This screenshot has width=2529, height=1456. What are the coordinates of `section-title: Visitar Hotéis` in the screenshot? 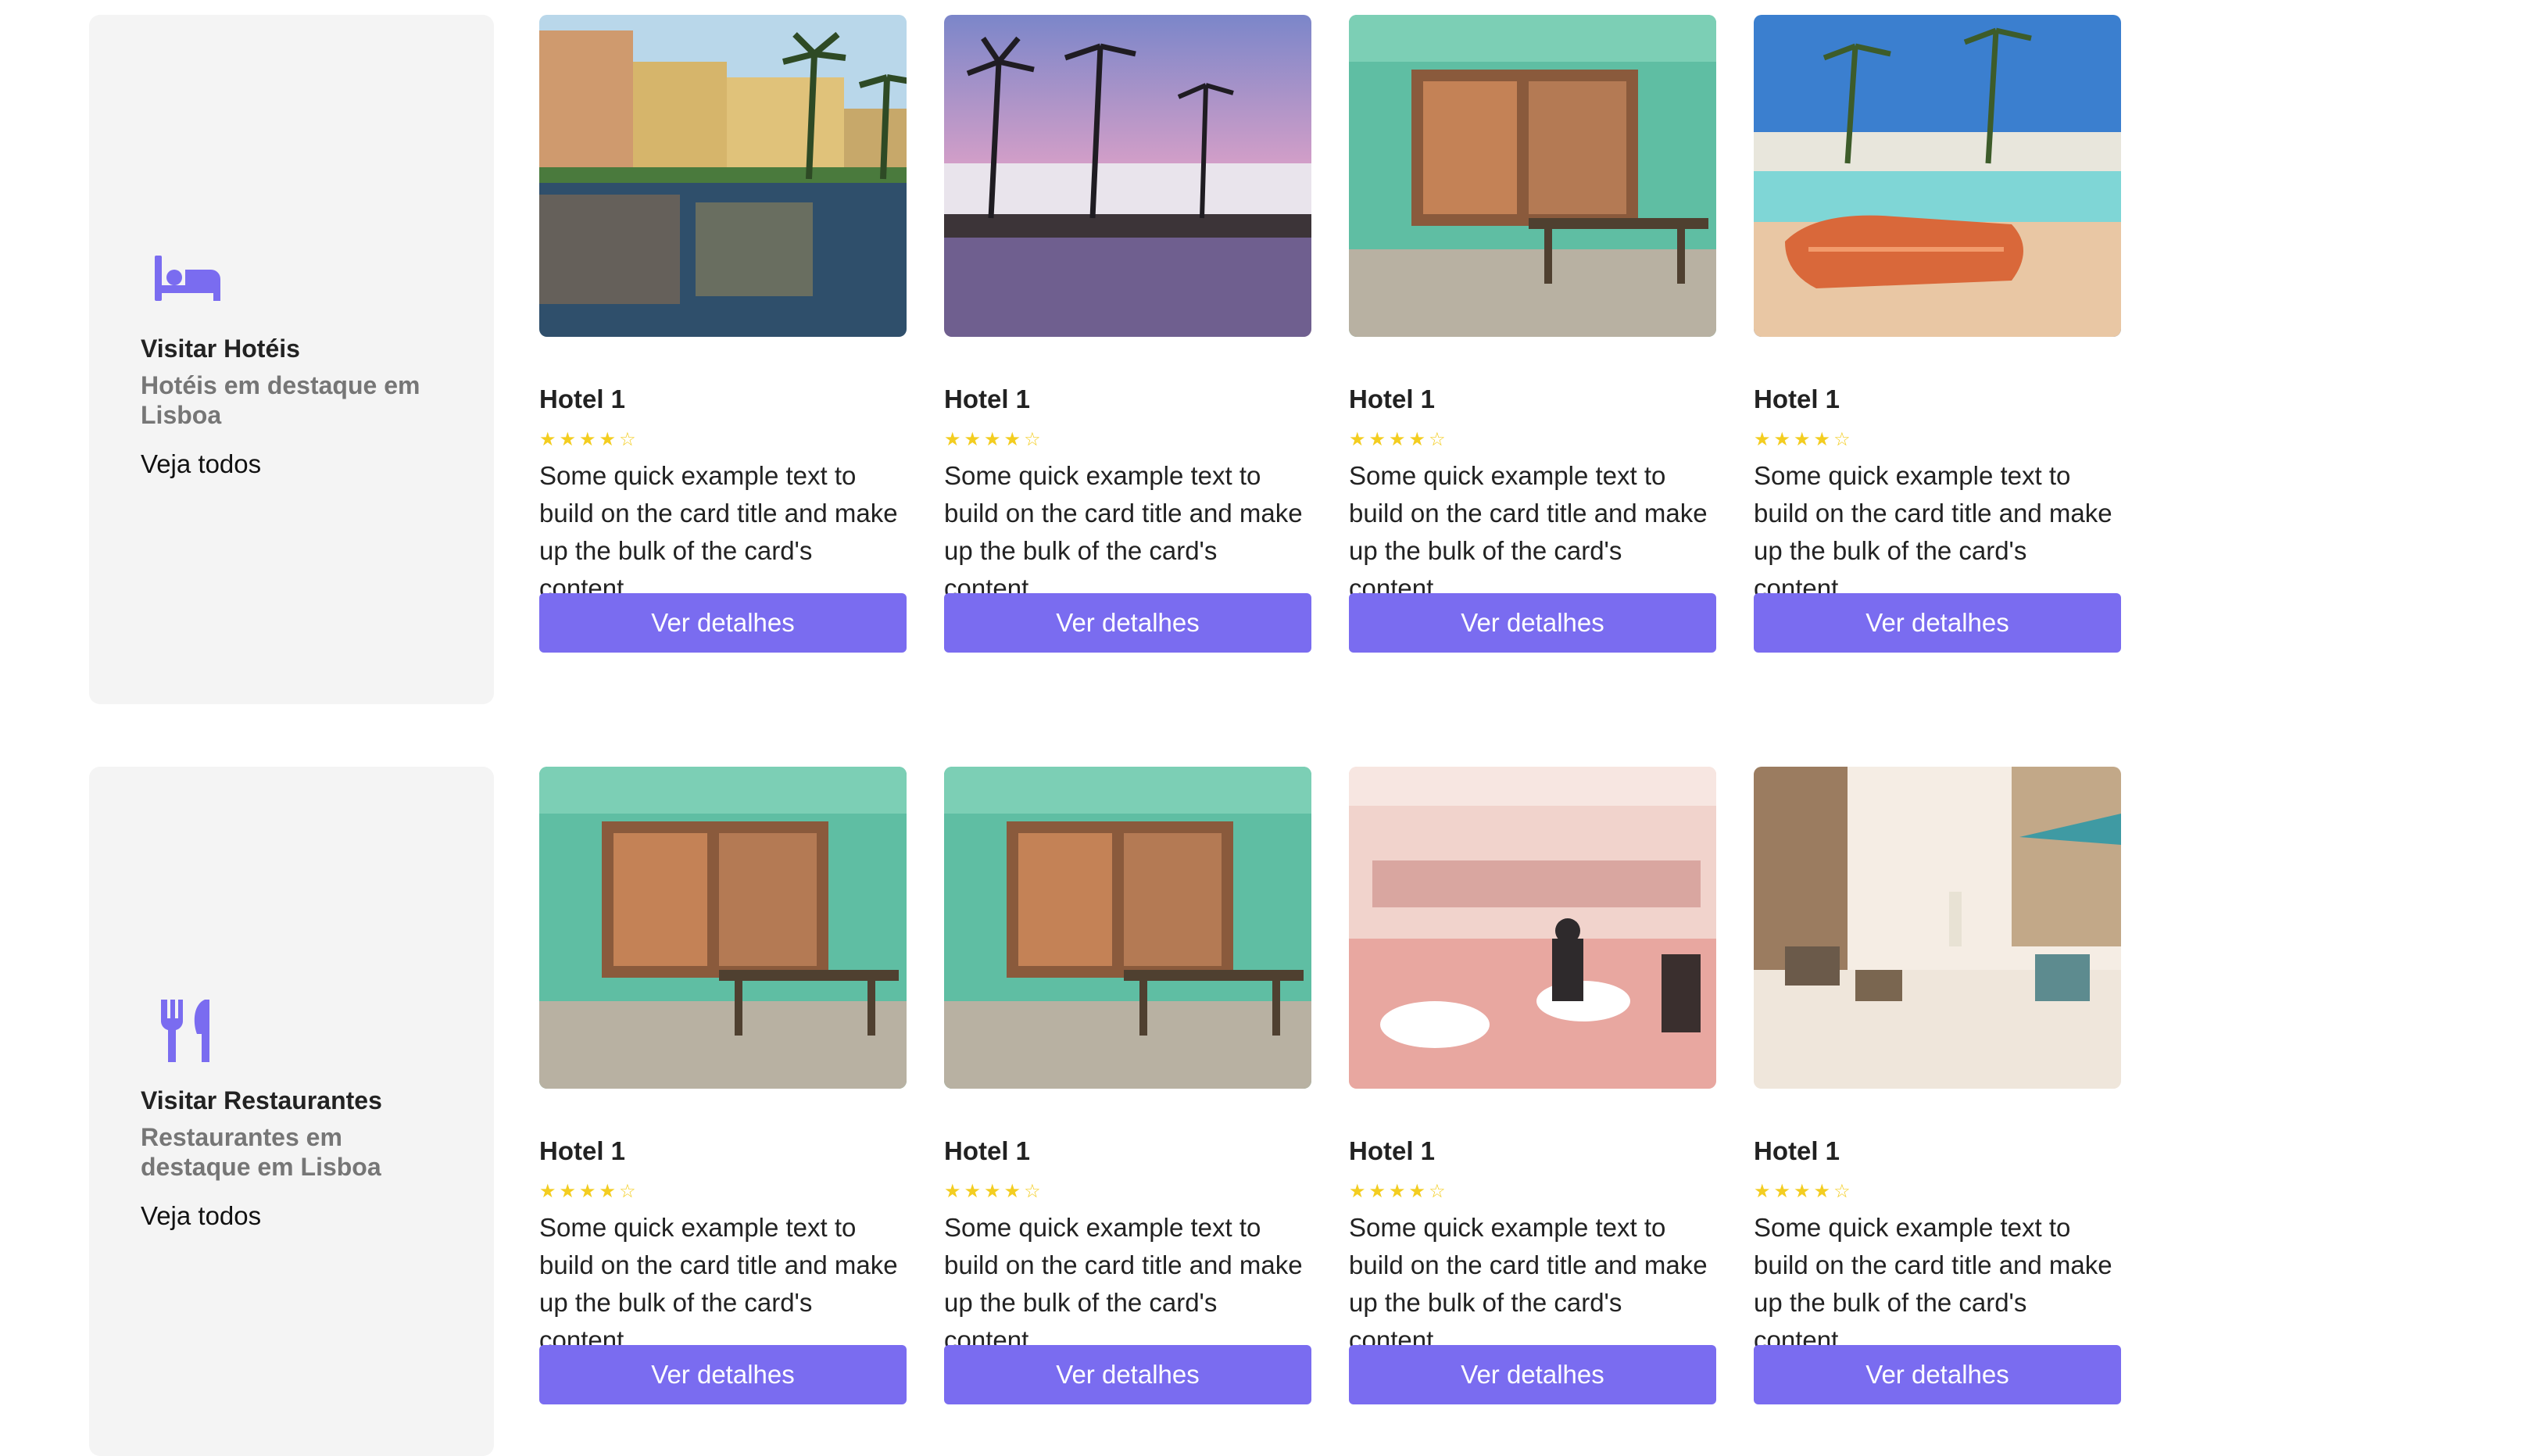 It's located at (220, 348).